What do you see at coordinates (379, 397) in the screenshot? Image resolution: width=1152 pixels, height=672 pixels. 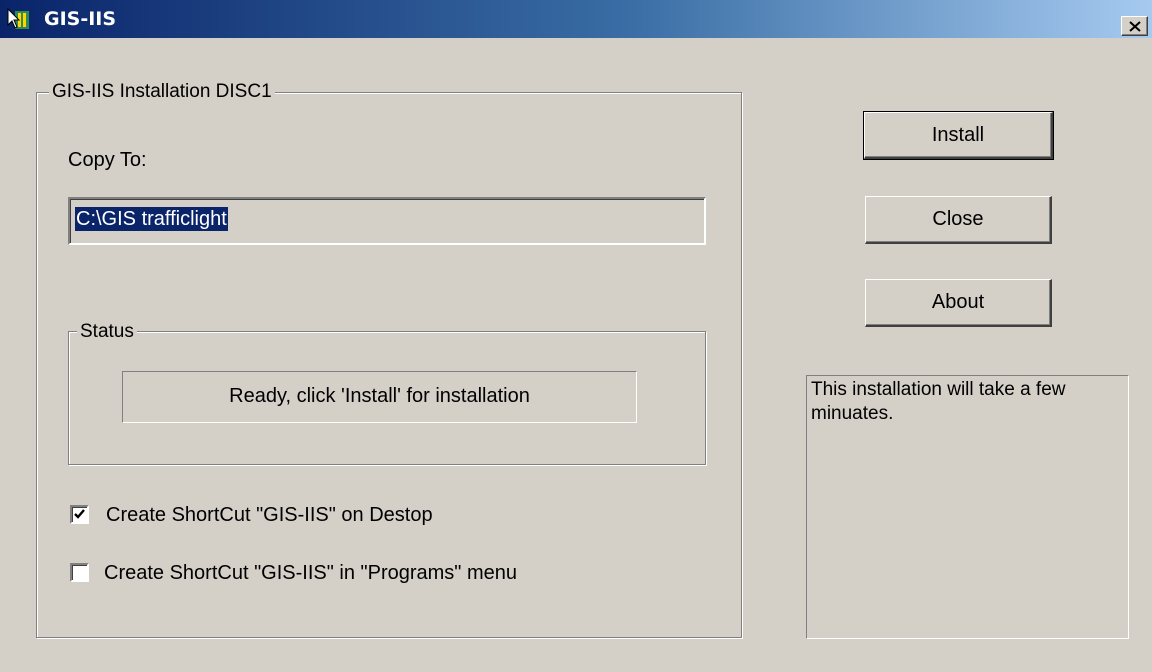 I see `status-message: Ready, click 'Install' for installation` at bounding box center [379, 397].